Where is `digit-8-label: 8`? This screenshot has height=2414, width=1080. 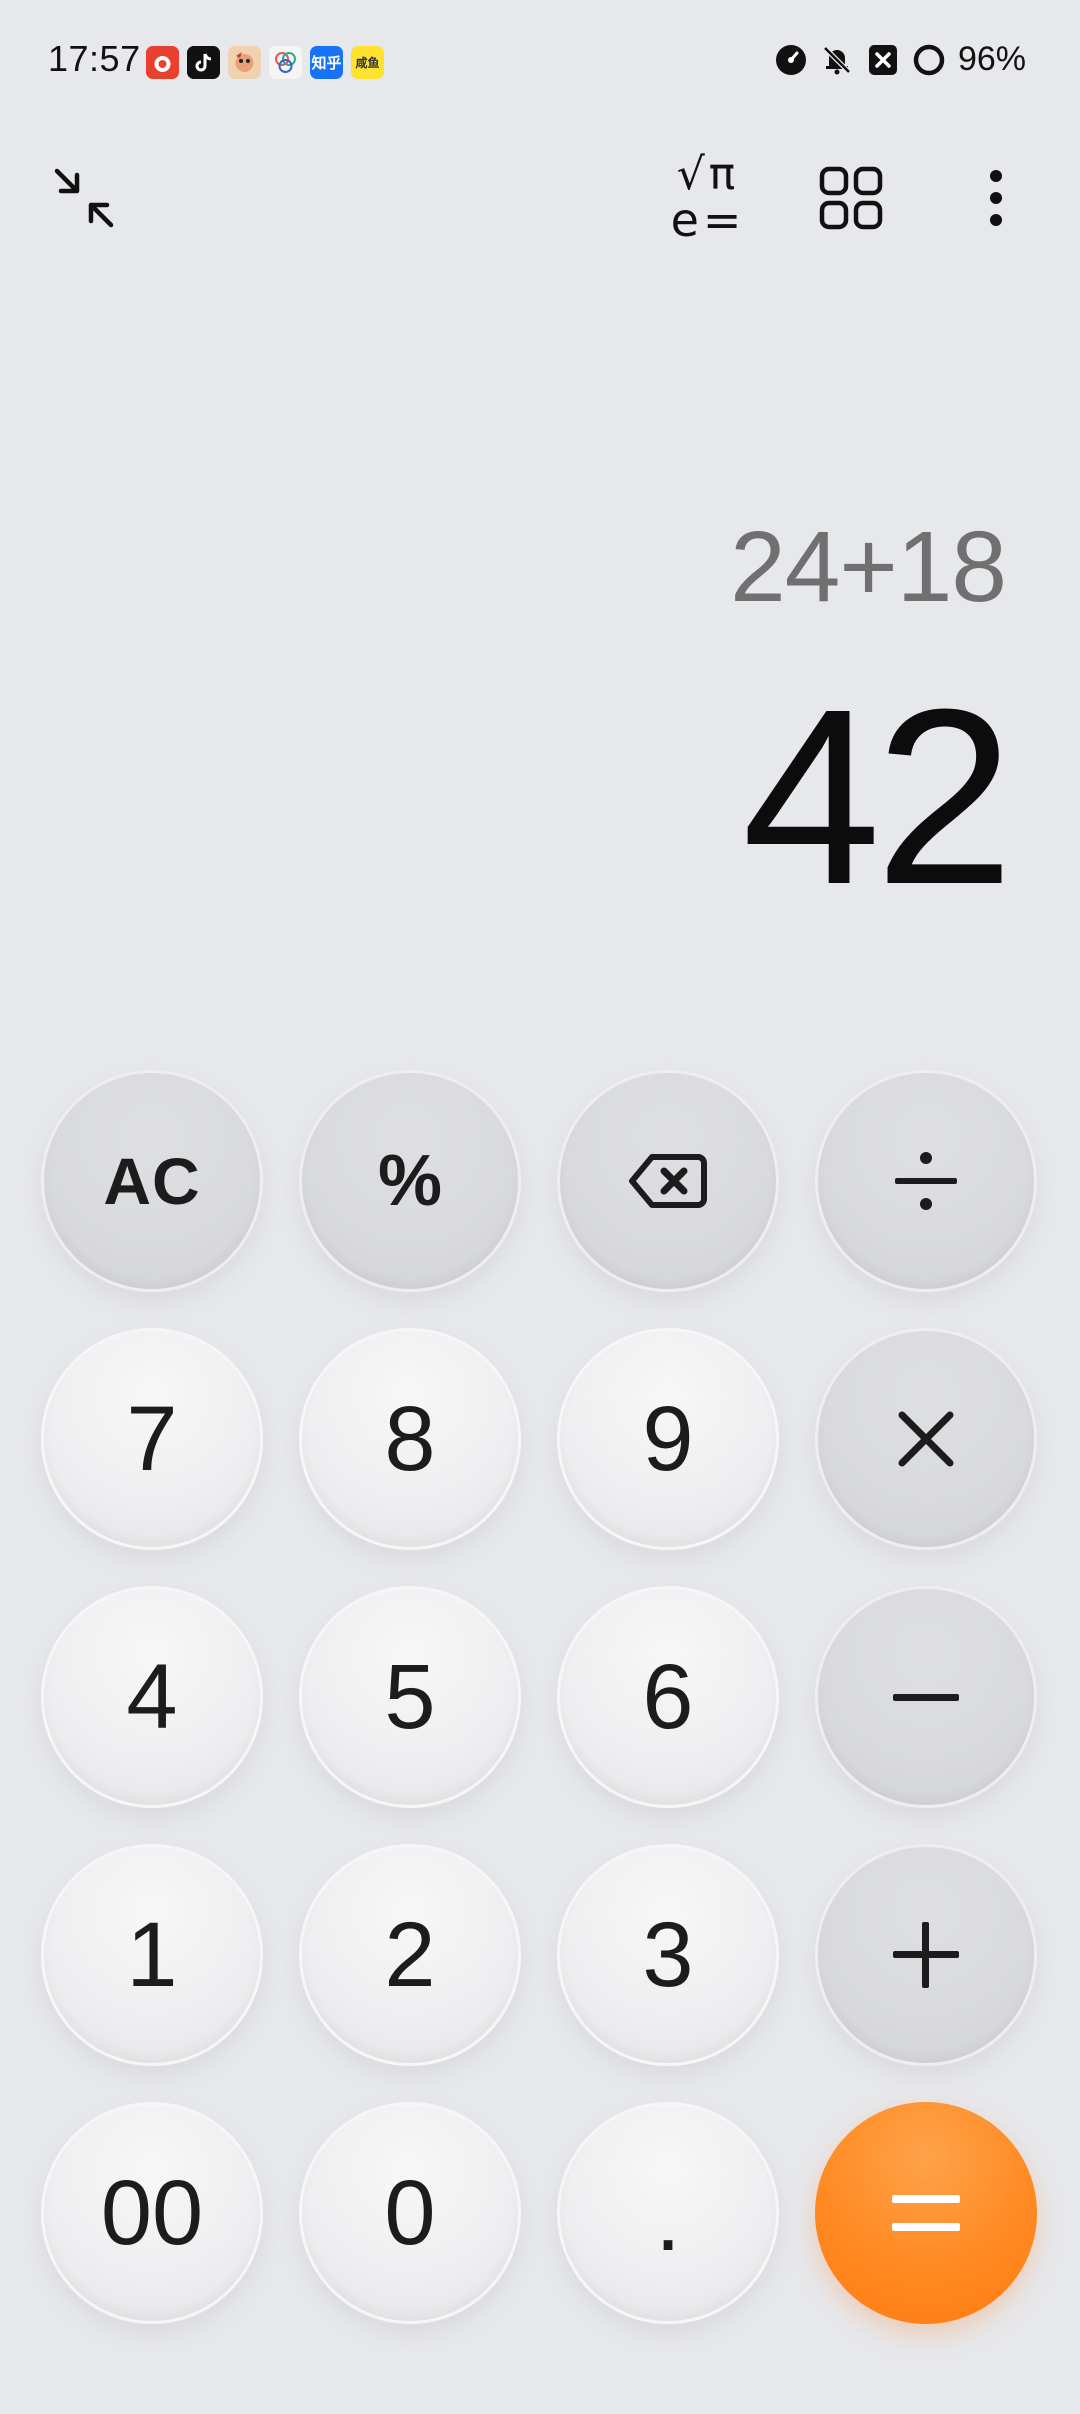 digit-8-label: 8 is located at coordinates (410, 1438).